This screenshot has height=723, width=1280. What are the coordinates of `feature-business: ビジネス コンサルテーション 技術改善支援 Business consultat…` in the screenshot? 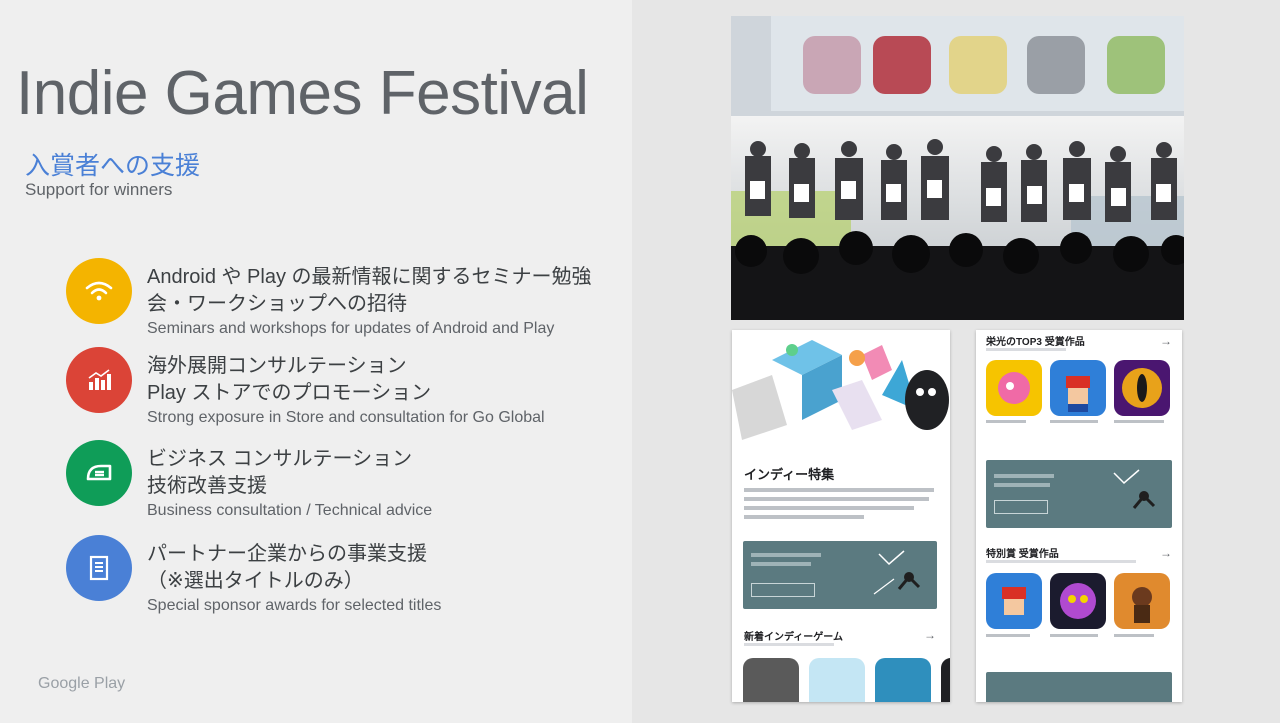 It's located at (346, 480).